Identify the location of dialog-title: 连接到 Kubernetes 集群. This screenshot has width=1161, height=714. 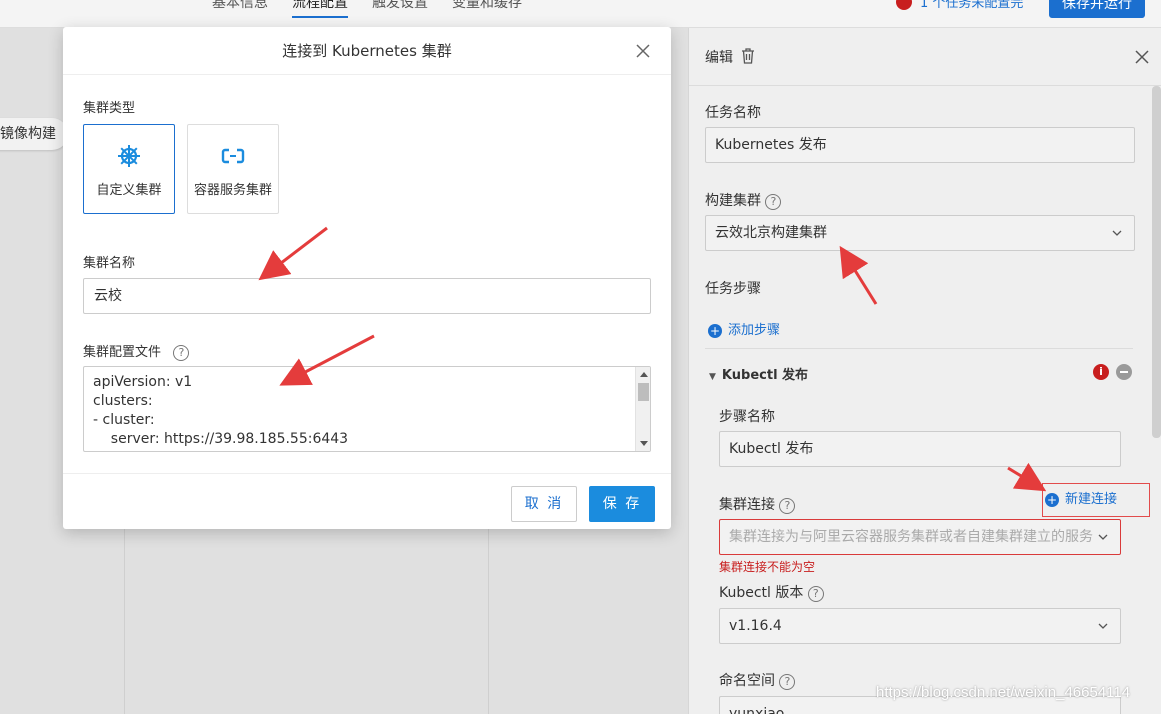
(367, 51).